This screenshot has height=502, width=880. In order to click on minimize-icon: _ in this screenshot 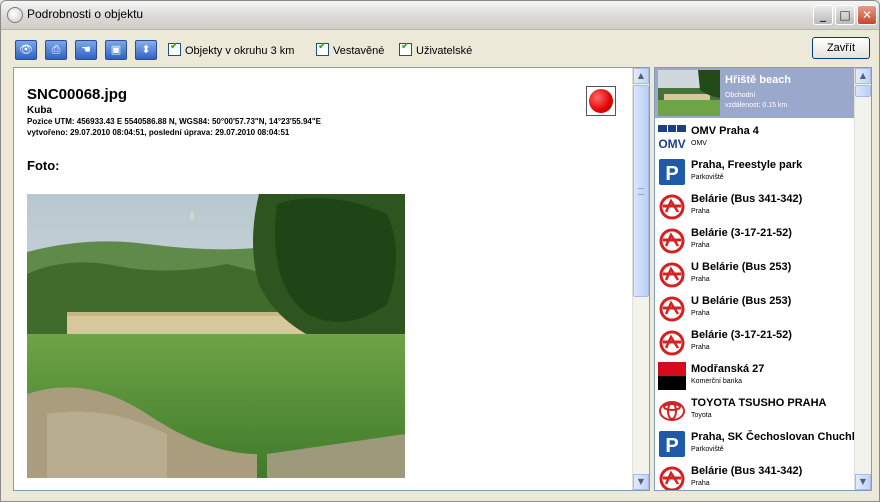, I will do `click(823, 15)`.